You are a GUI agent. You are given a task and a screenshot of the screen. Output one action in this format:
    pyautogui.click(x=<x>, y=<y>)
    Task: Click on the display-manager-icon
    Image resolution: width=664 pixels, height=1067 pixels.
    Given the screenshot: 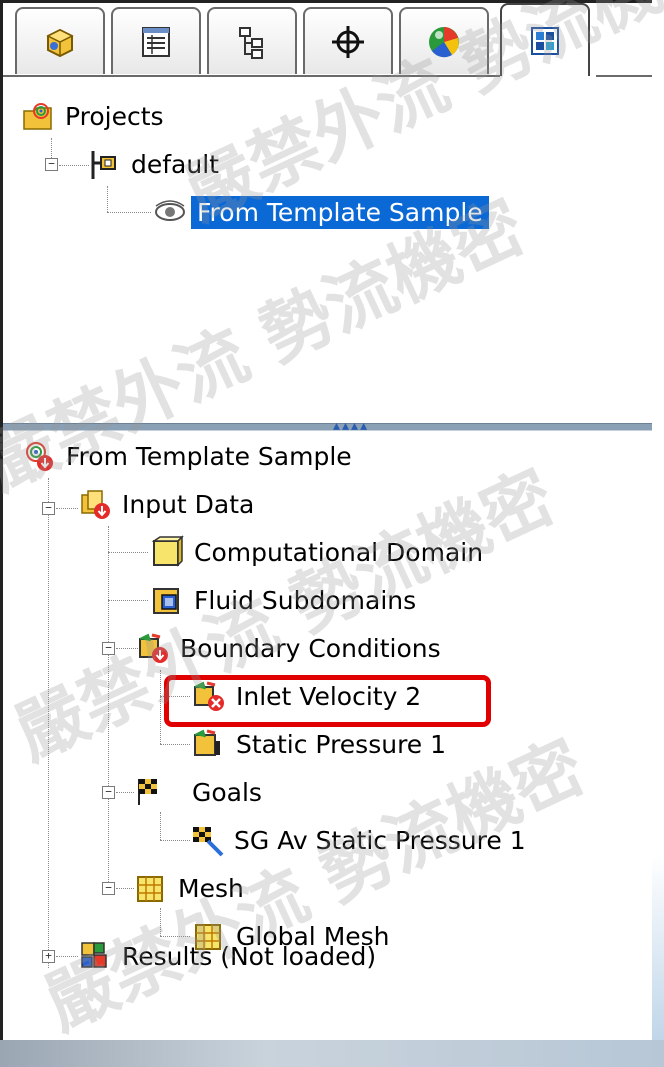 What is the action you would take?
    pyautogui.click(x=444, y=41)
    